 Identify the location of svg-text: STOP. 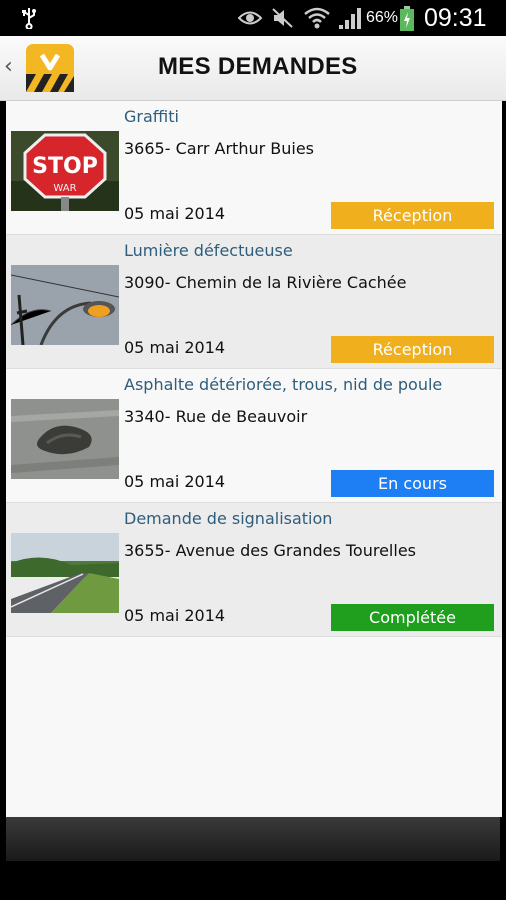
(65, 166).